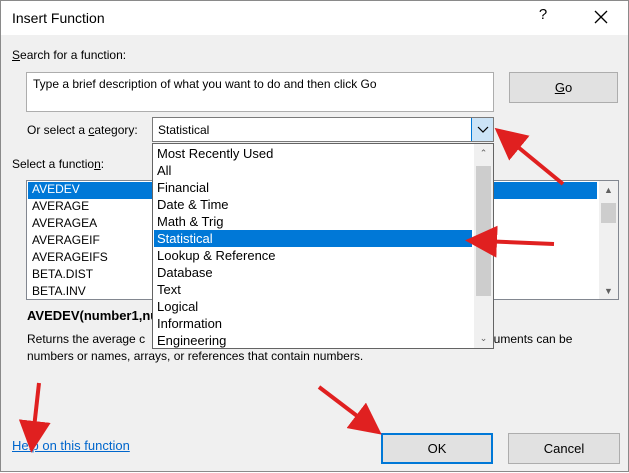  Describe the element at coordinates (483, 338) in the screenshot. I see `scroll-down-arrow-icon: ⌄` at that location.